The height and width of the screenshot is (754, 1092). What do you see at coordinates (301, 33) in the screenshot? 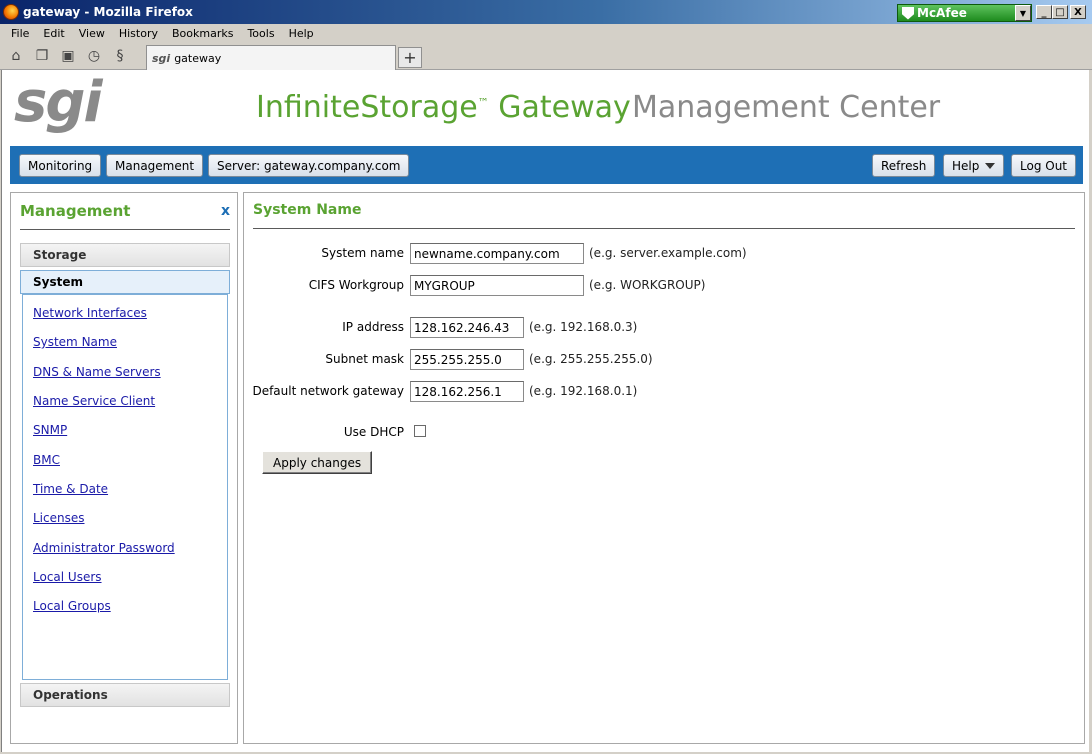
I see `menu-help: Help` at bounding box center [301, 33].